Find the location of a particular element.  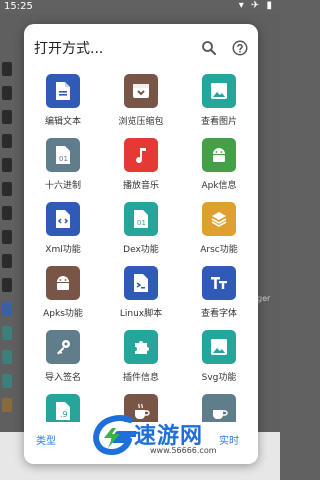

grid-item-play-music: 播放音乐 is located at coordinates (141, 170).